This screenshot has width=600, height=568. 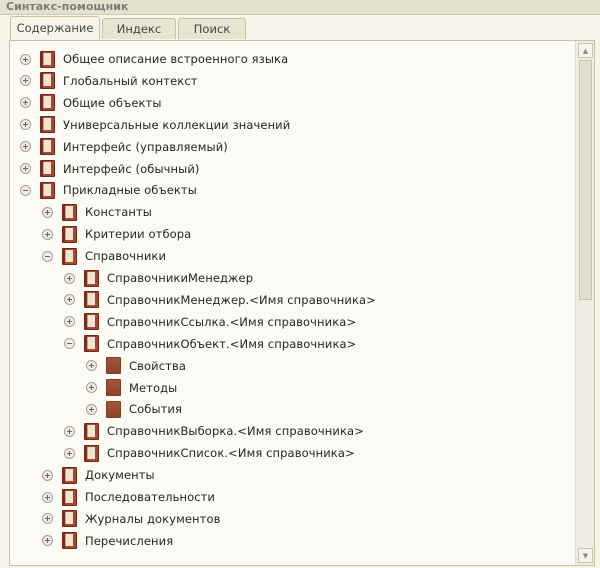 I want to click on tree-item: Документы, so click(x=98, y=475).